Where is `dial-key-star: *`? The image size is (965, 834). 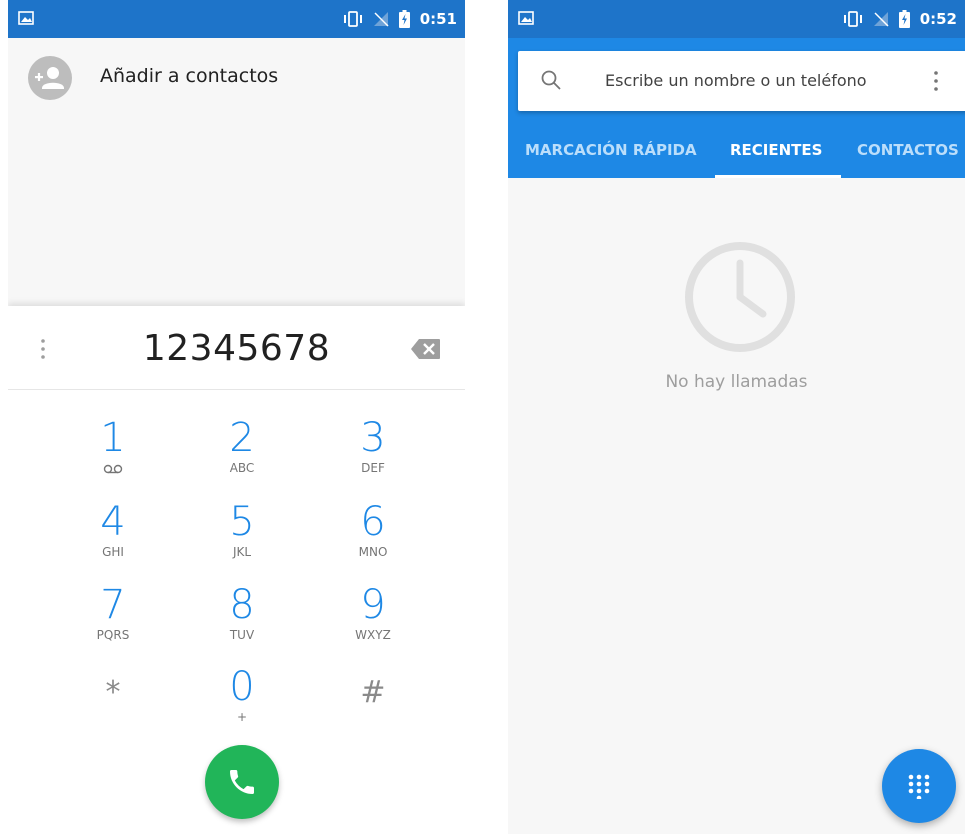 dial-key-star: * is located at coordinates (113, 705).